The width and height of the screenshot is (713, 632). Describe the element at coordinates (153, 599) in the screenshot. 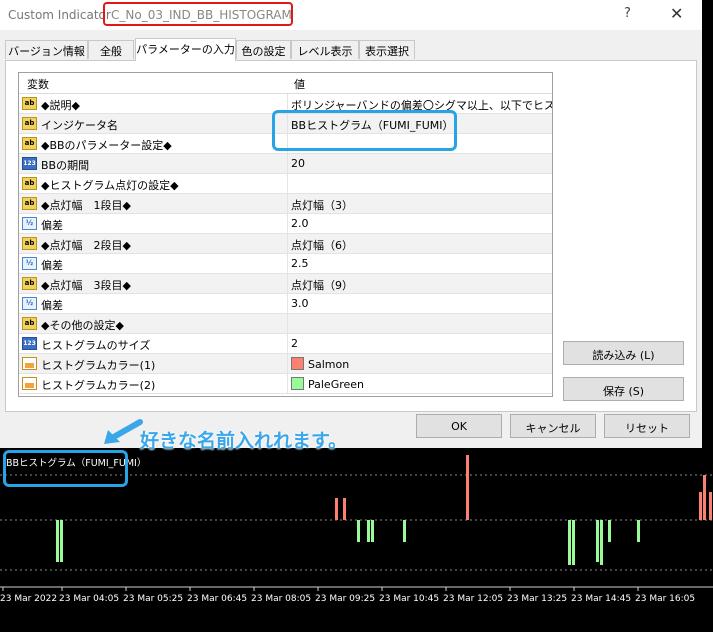

I see `time-label: 23 Mar 05:25` at that location.